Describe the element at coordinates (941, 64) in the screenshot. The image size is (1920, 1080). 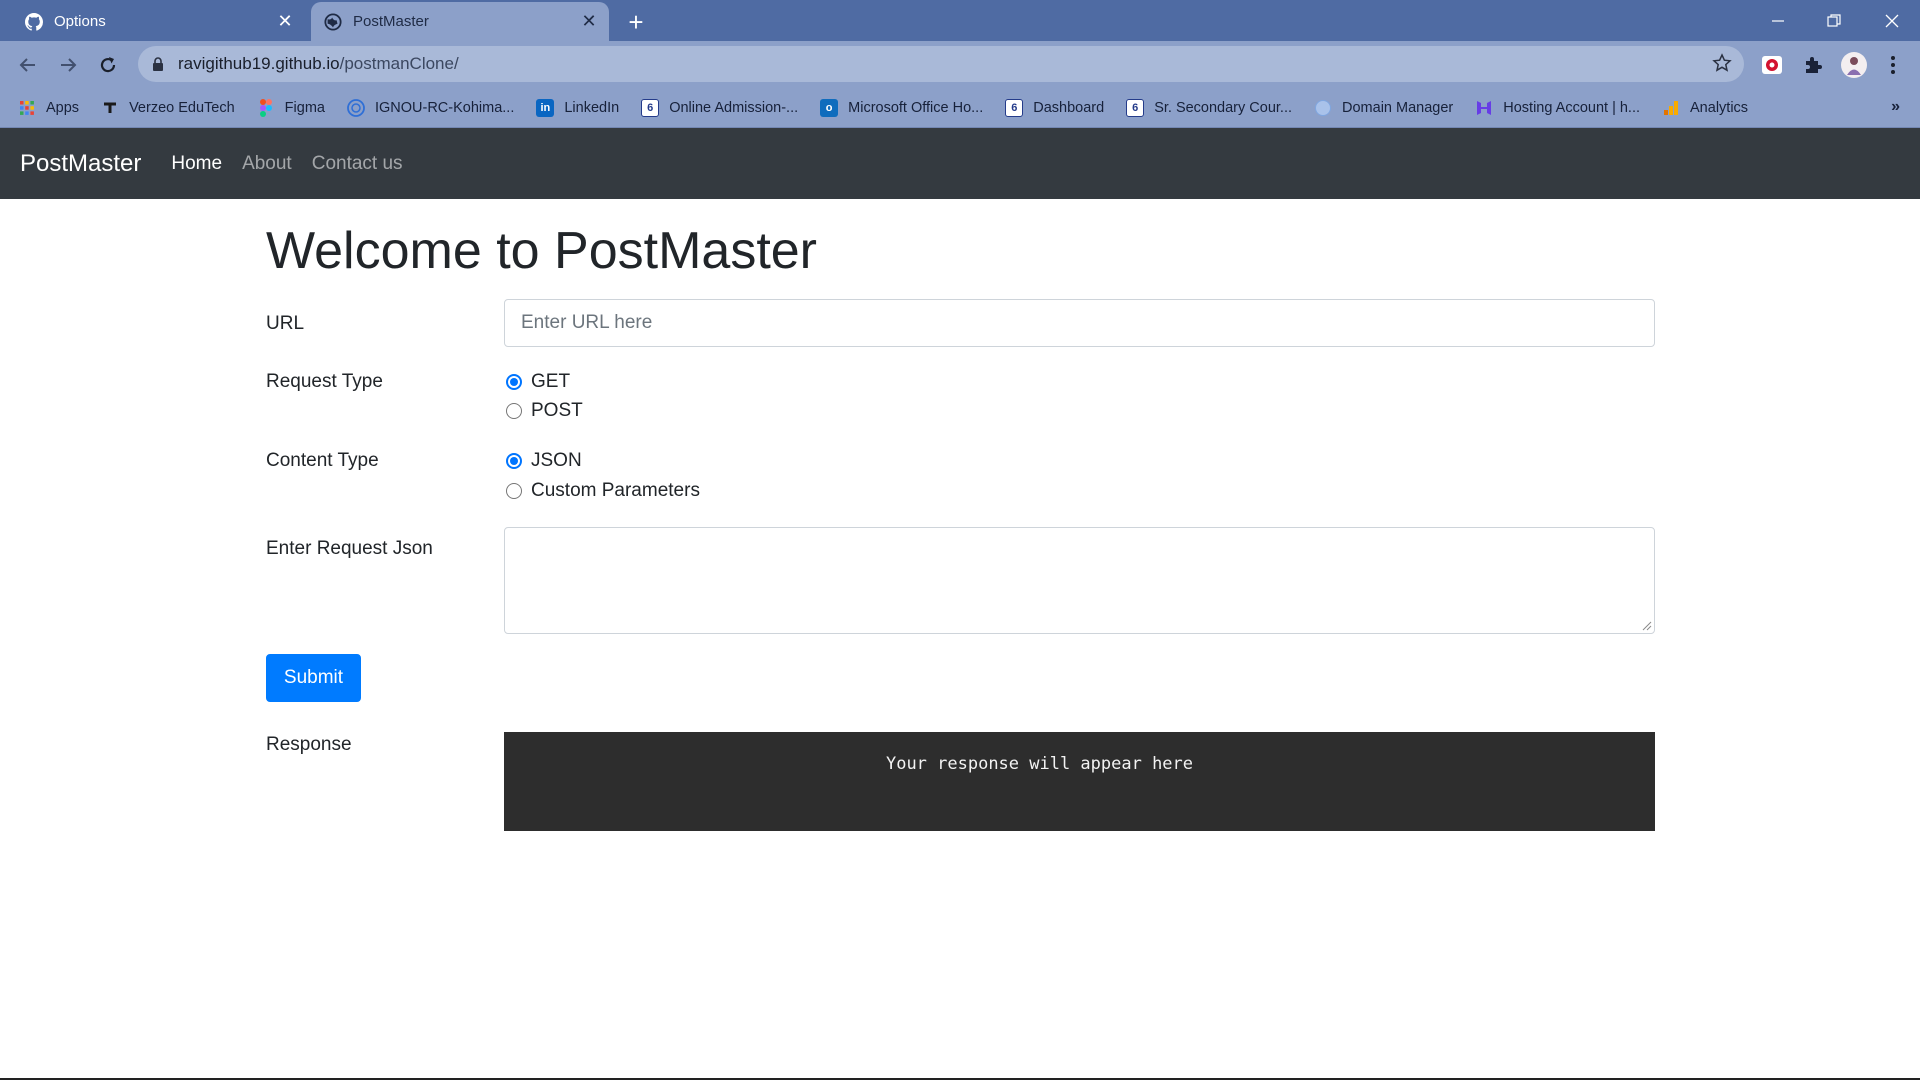
I see `address-bar: ravigithub19.github.io/postmanClone/` at that location.